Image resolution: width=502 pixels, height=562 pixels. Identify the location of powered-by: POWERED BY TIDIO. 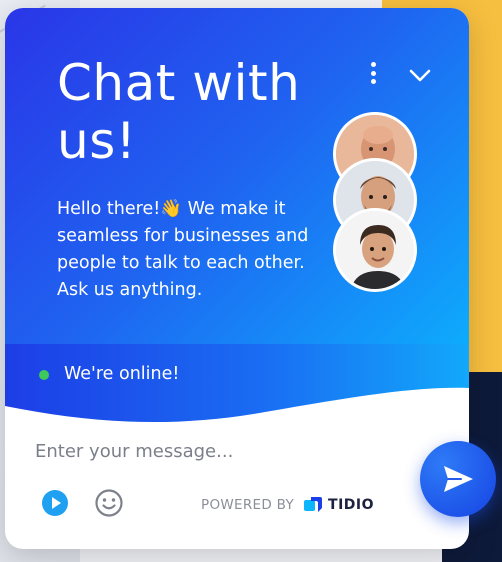
(287, 505).